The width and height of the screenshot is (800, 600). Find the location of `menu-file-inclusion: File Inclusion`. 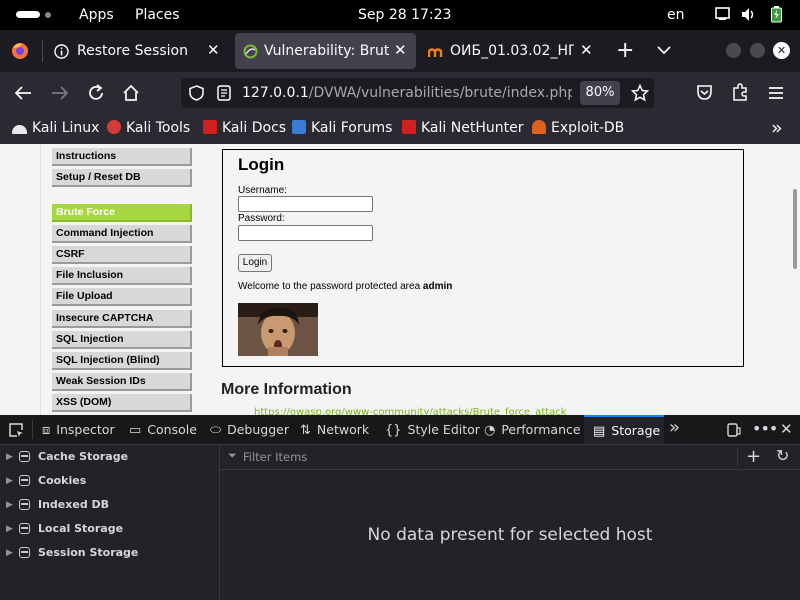

menu-file-inclusion: File Inclusion is located at coordinates (122, 276).